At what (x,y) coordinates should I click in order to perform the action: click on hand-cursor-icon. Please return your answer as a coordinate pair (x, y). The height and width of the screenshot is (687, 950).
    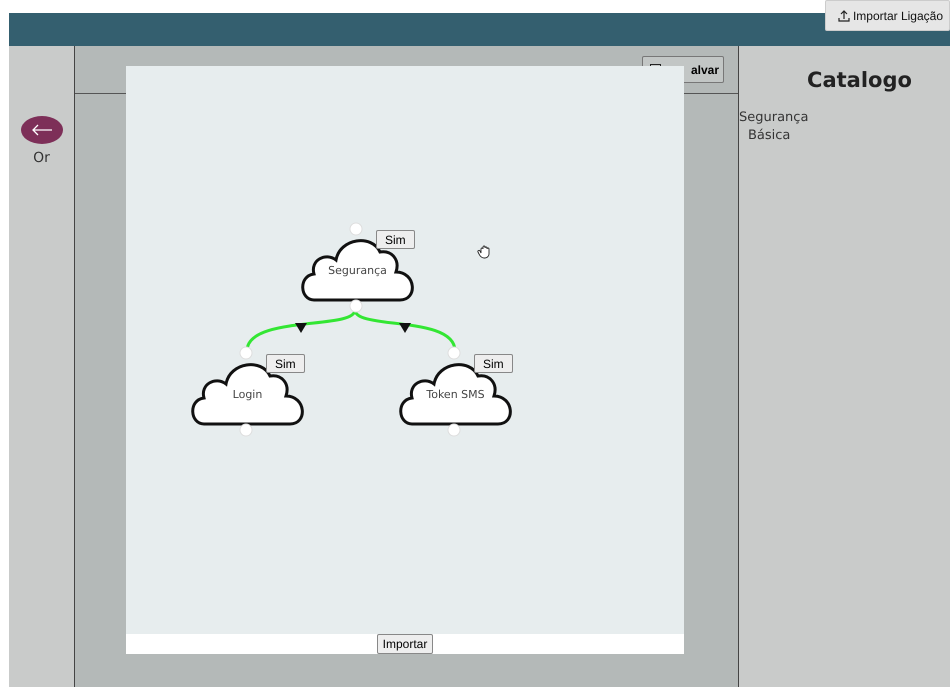
    Looking at the image, I should click on (484, 252).